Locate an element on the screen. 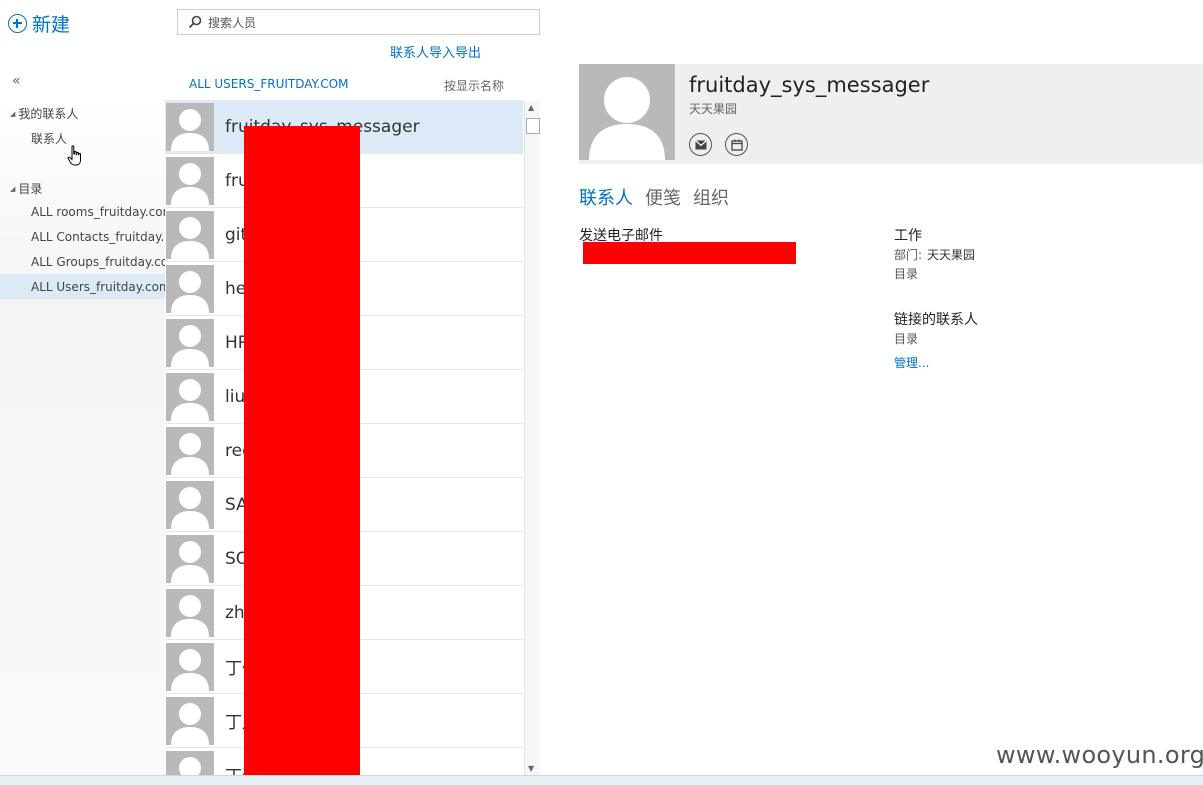  linked-directory-label: 目录 is located at coordinates (906, 339).